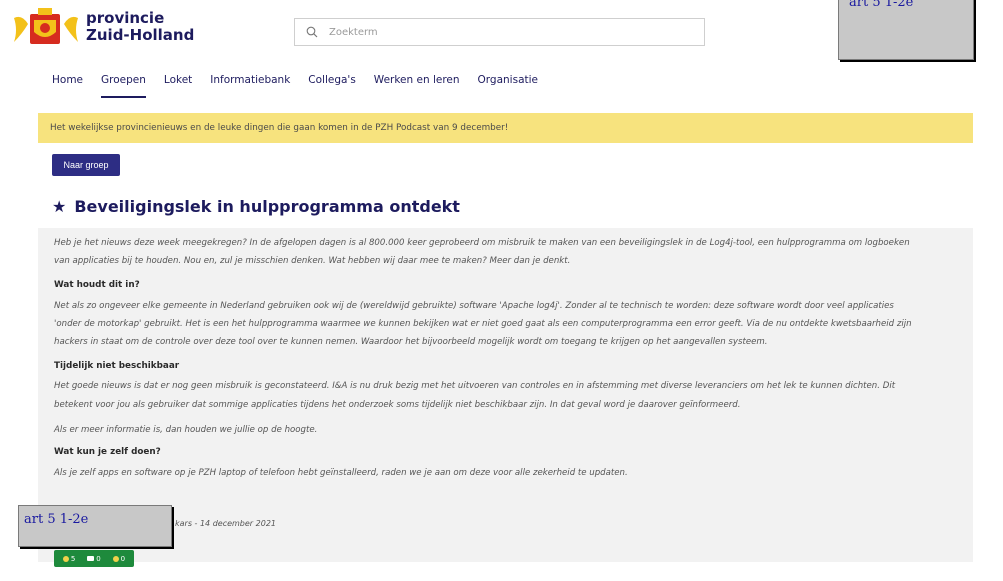 Image resolution: width=1003 pixels, height=581 pixels. I want to click on nav-item-loket: Loket, so click(178, 86).